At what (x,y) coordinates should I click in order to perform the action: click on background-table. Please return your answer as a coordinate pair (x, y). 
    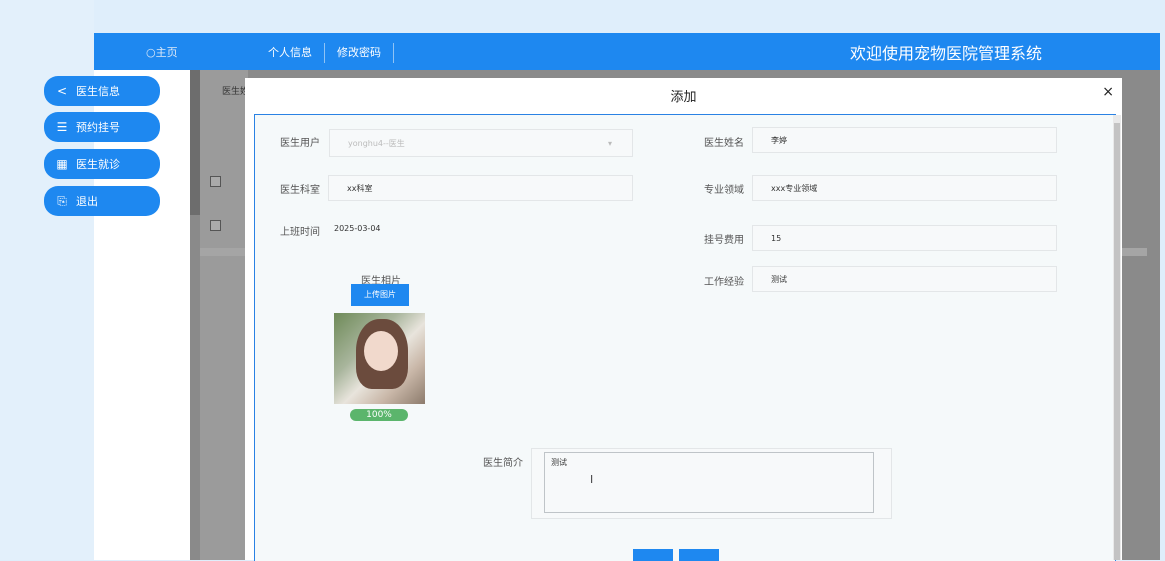
    Looking at the image, I should click on (224, 315).